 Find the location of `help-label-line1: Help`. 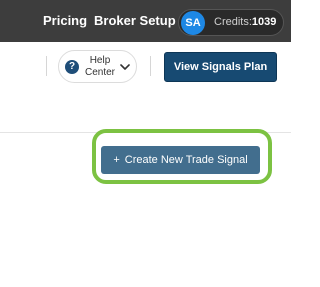

help-label-line1: Help is located at coordinates (100, 60).